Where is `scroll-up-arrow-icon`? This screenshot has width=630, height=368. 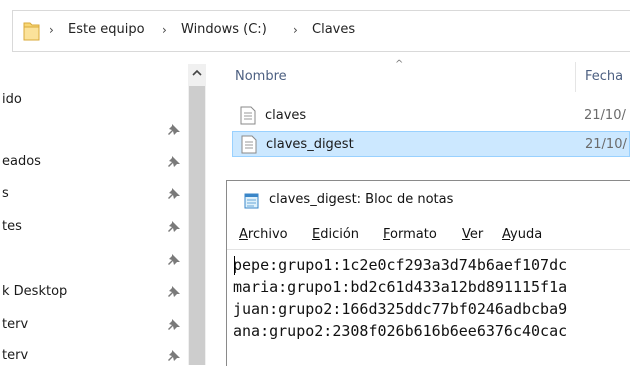
scroll-up-arrow-icon is located at coordinates (197, 73).